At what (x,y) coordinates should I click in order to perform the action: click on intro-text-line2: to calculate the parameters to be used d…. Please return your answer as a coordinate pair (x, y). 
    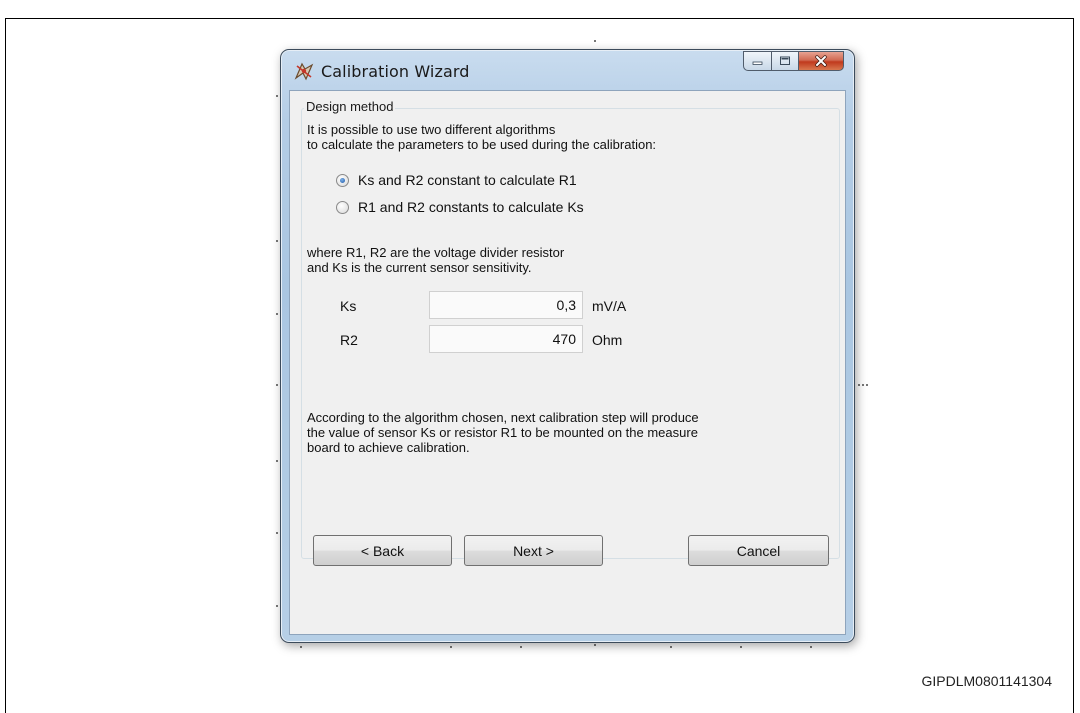
    Looking at the image, I should click on (482, 144).